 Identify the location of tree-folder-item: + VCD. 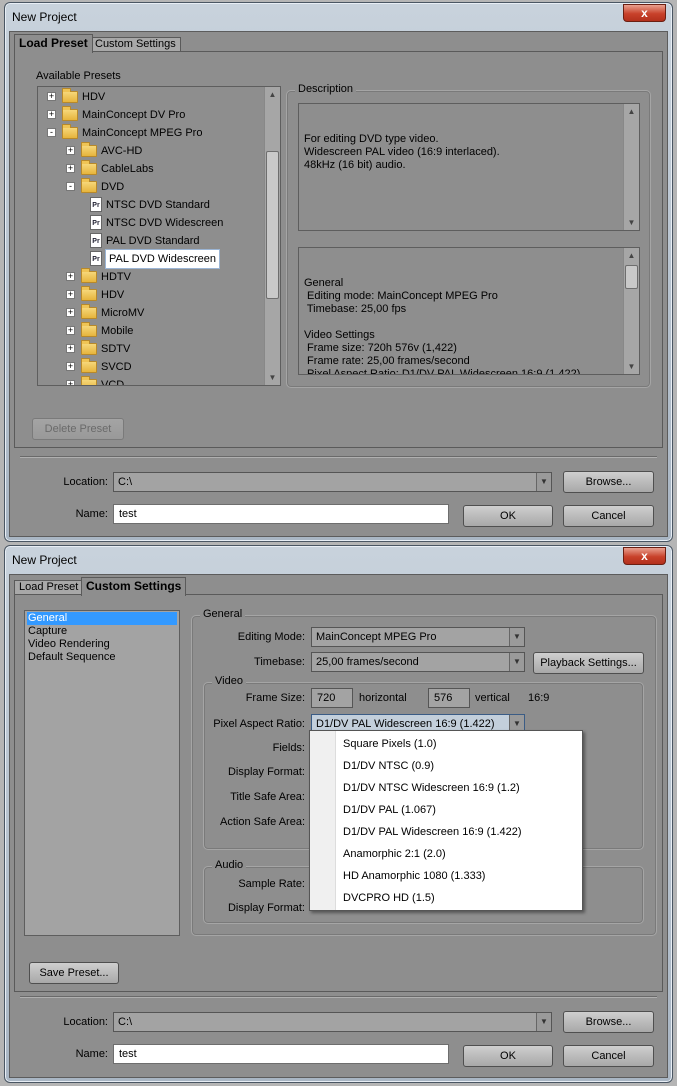
(151, 380).